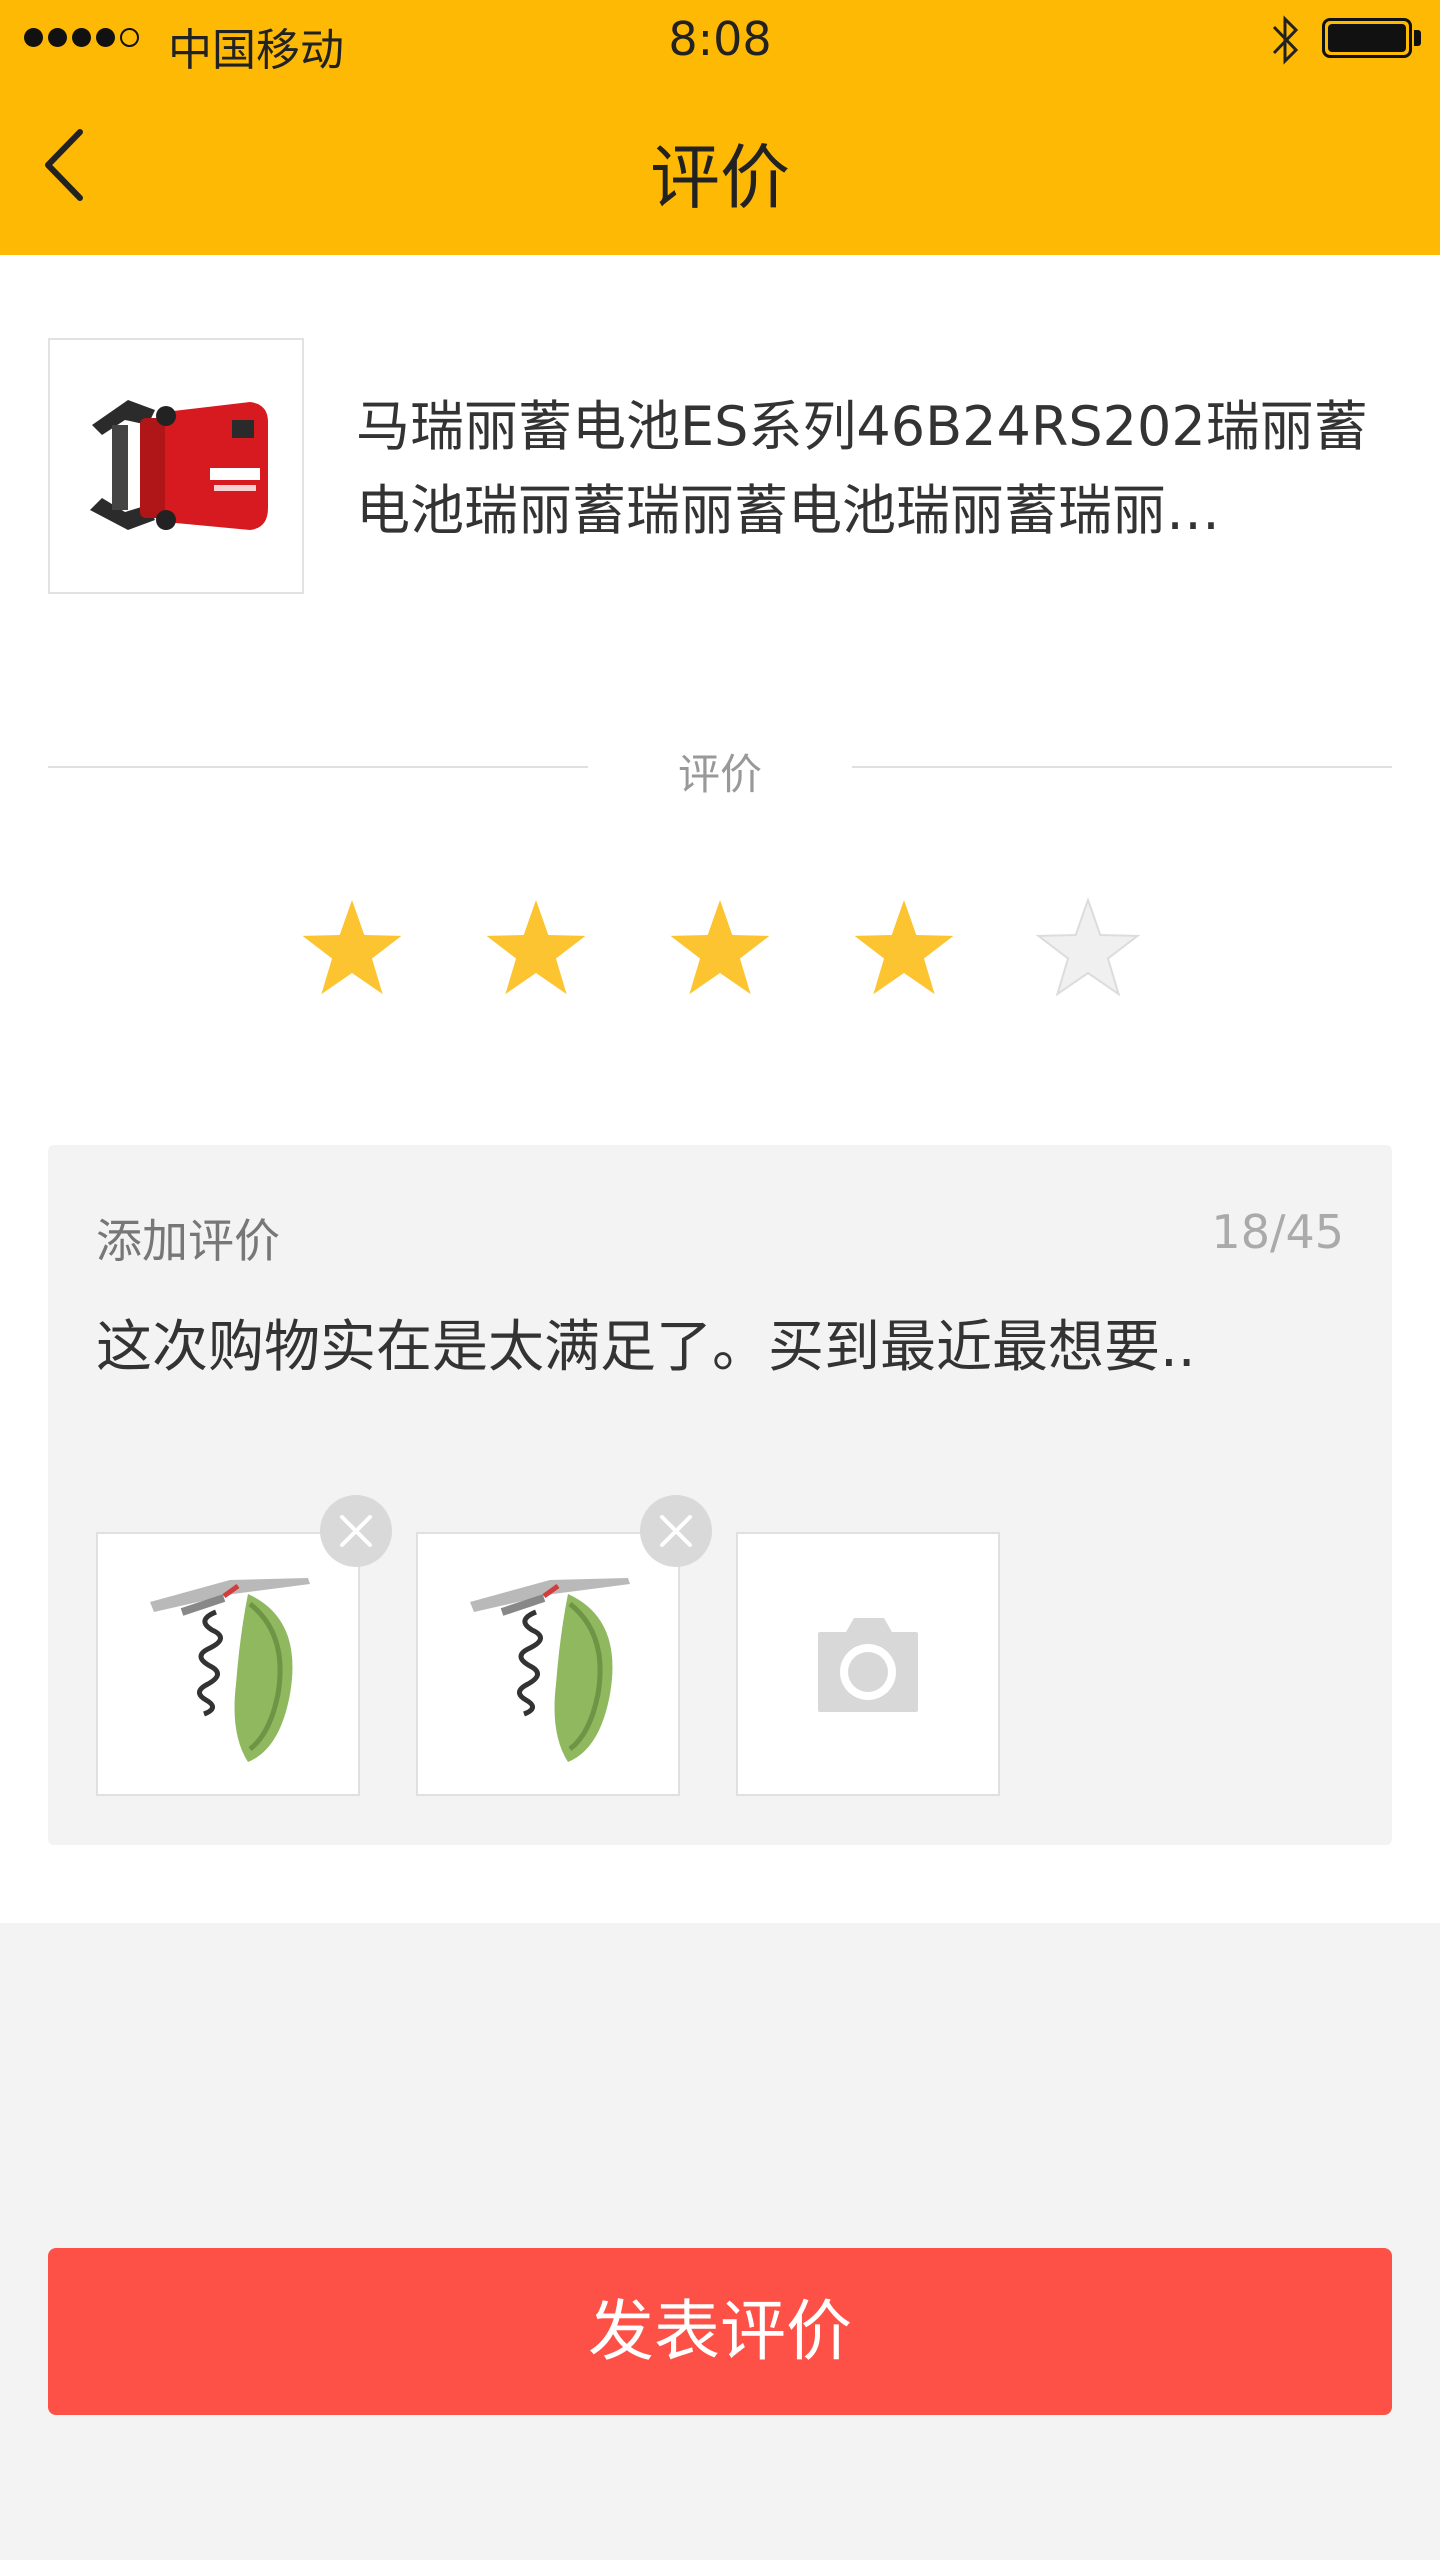 This screenshot has height=2560, width=1440. Describe the element at coordinates (188, 1241) in the screenshot. I see `comment-label: 添加评价` at that location.